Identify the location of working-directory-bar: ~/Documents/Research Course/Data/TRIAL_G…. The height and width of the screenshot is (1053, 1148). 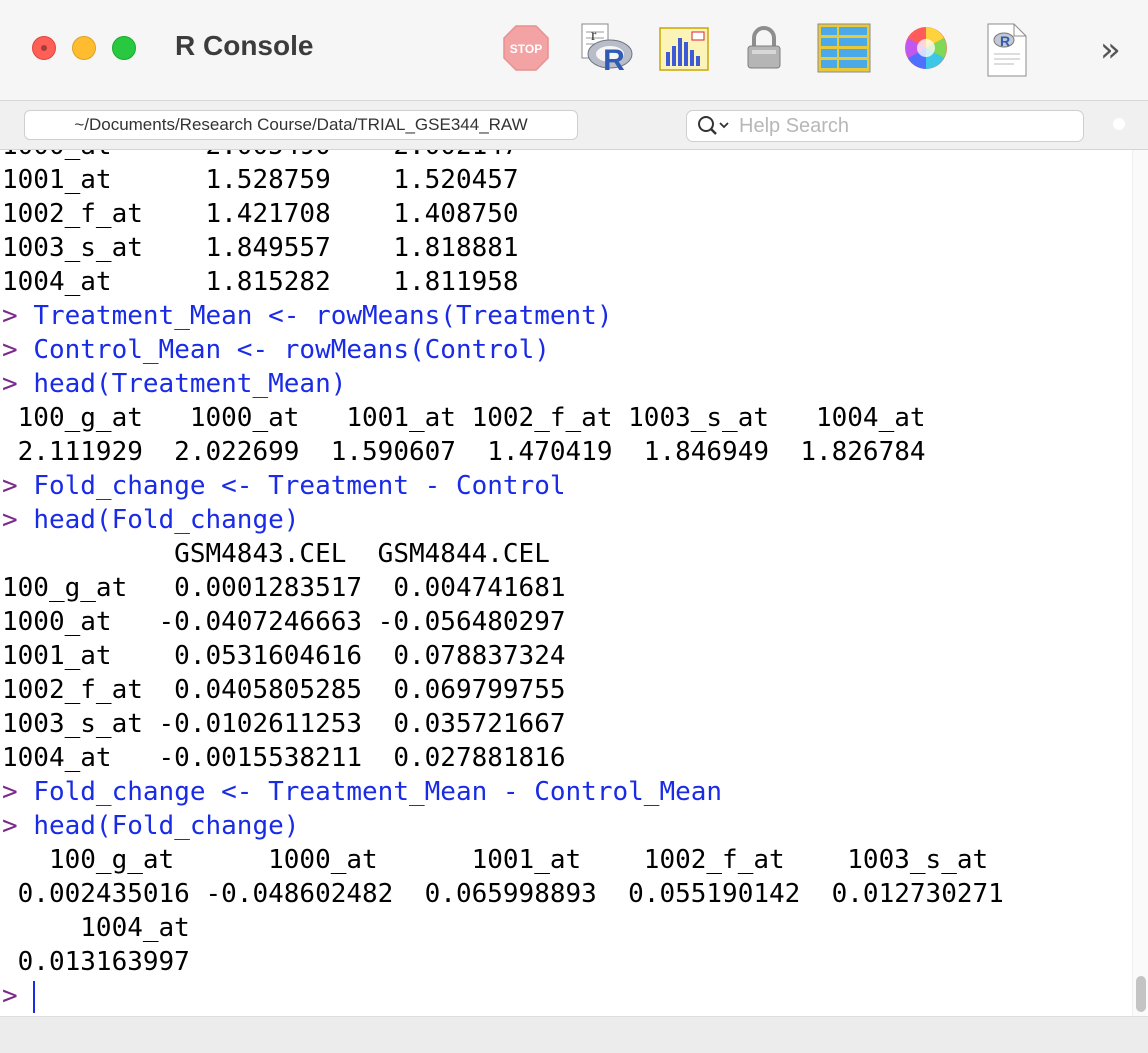
(574, 125).